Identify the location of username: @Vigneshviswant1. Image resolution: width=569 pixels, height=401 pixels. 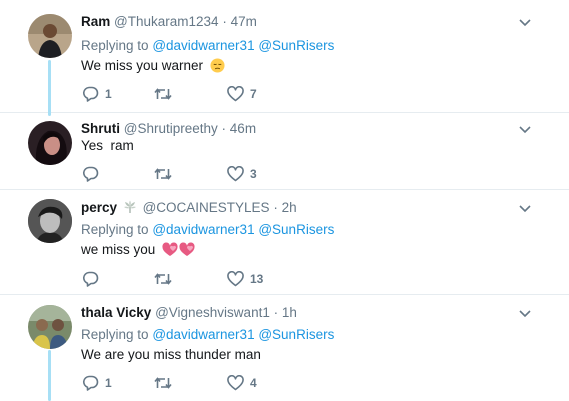
(212, 312).